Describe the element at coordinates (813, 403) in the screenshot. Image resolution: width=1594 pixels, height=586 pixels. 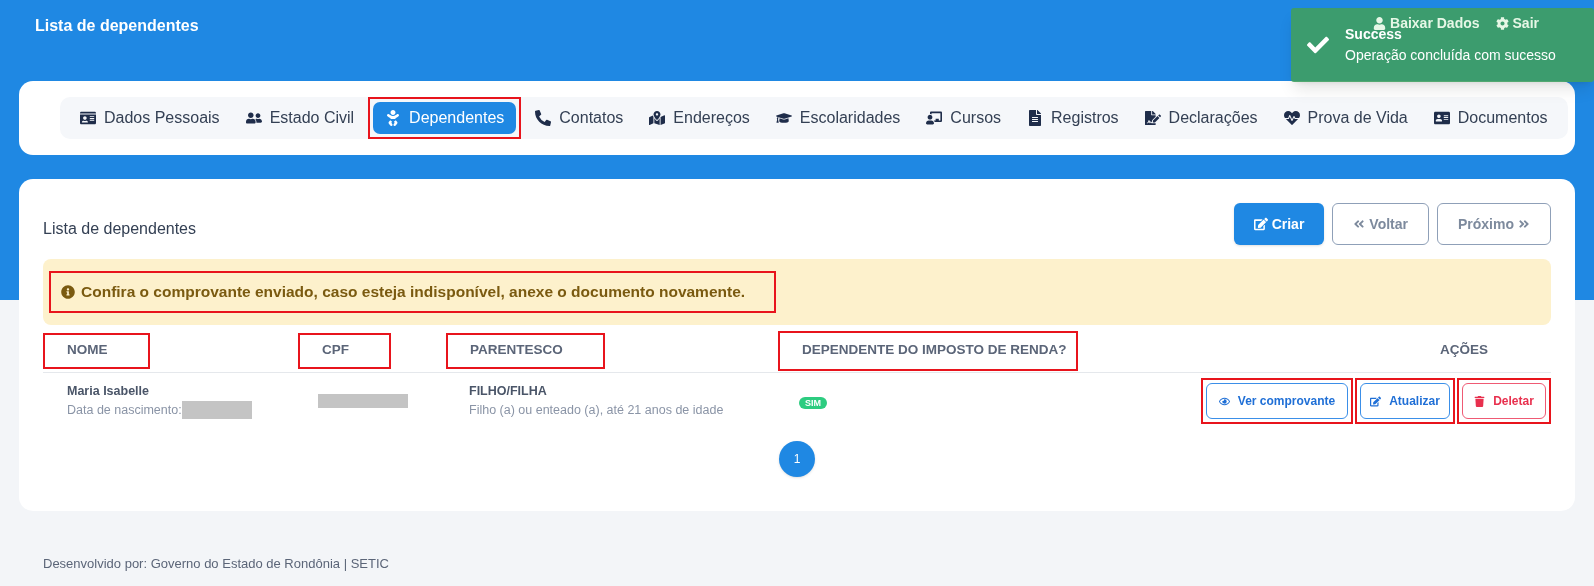
I see `status-badge: SIM` at that location.